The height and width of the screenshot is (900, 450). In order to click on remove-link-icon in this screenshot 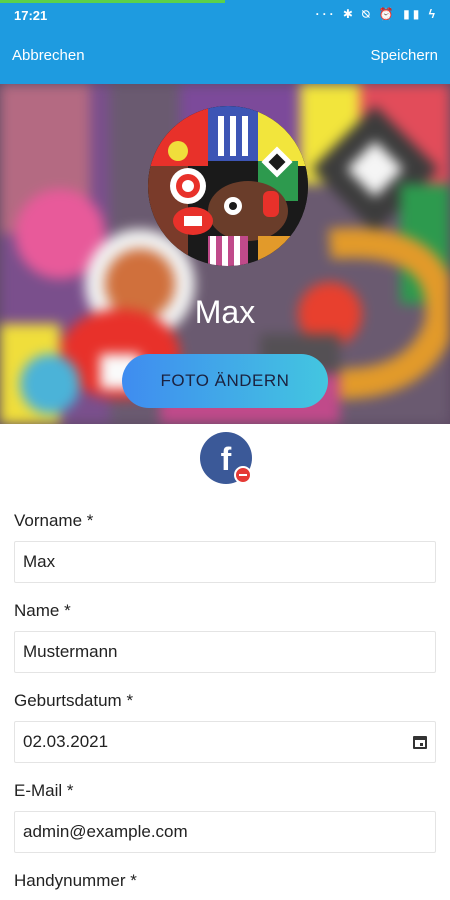, I will do `click(243, 475)`.